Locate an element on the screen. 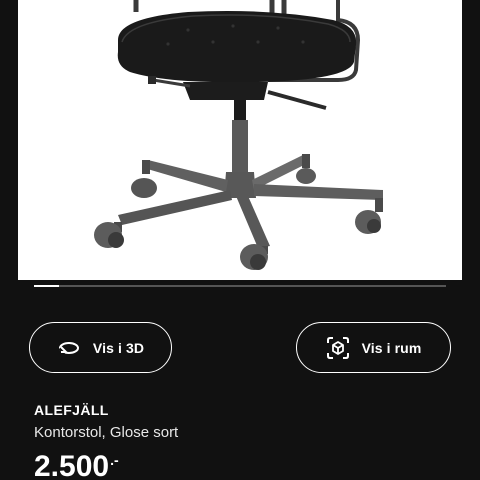  product-price: 2.500 .- is located at coordinates (76, 466).